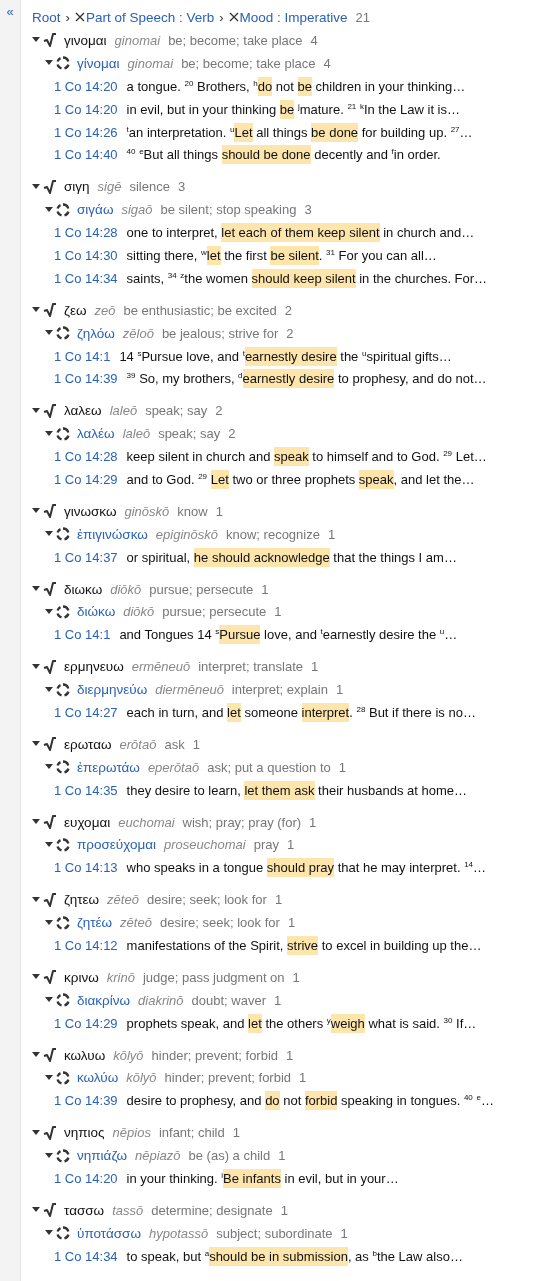 The image size is (557, 1281). What do you see at coordinates (95, 210) in the screenshot?
I see `lemma-link: σιγάω` at bounding box center [95, 210].